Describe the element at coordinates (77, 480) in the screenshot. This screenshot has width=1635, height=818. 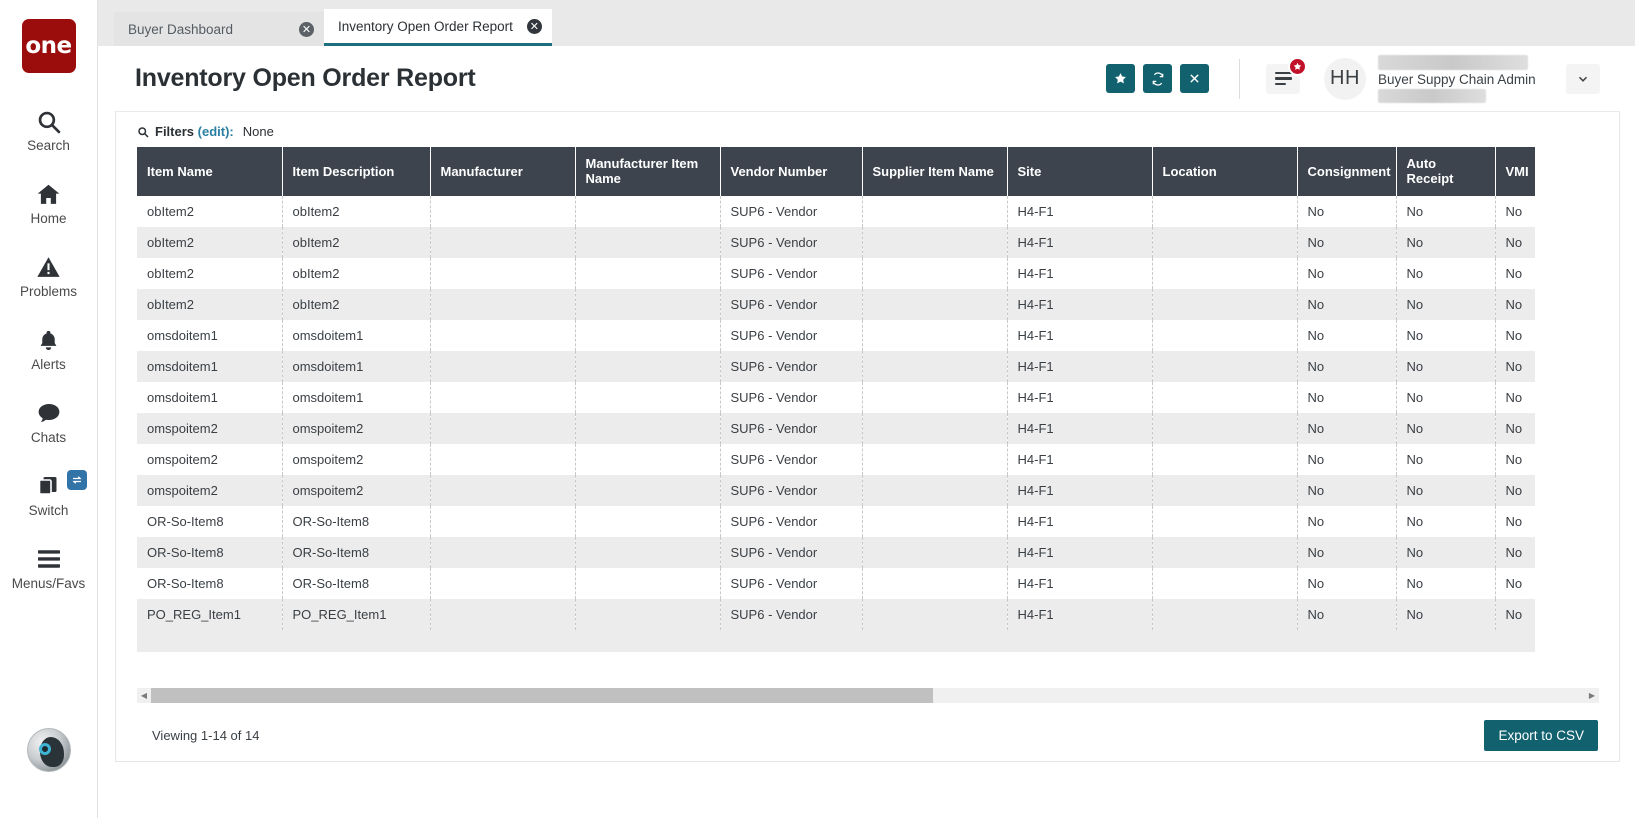
I see `swap-arrows-icon` at that location.